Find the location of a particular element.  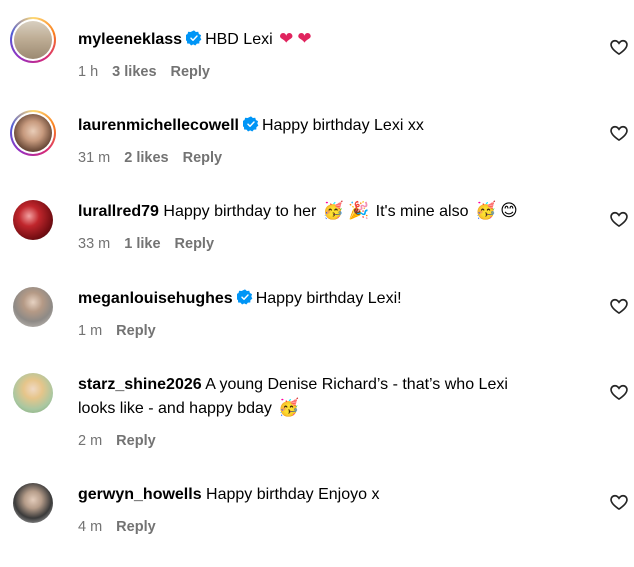

comment-text: looks like - and happy bday is located at coordinates (175, 408).